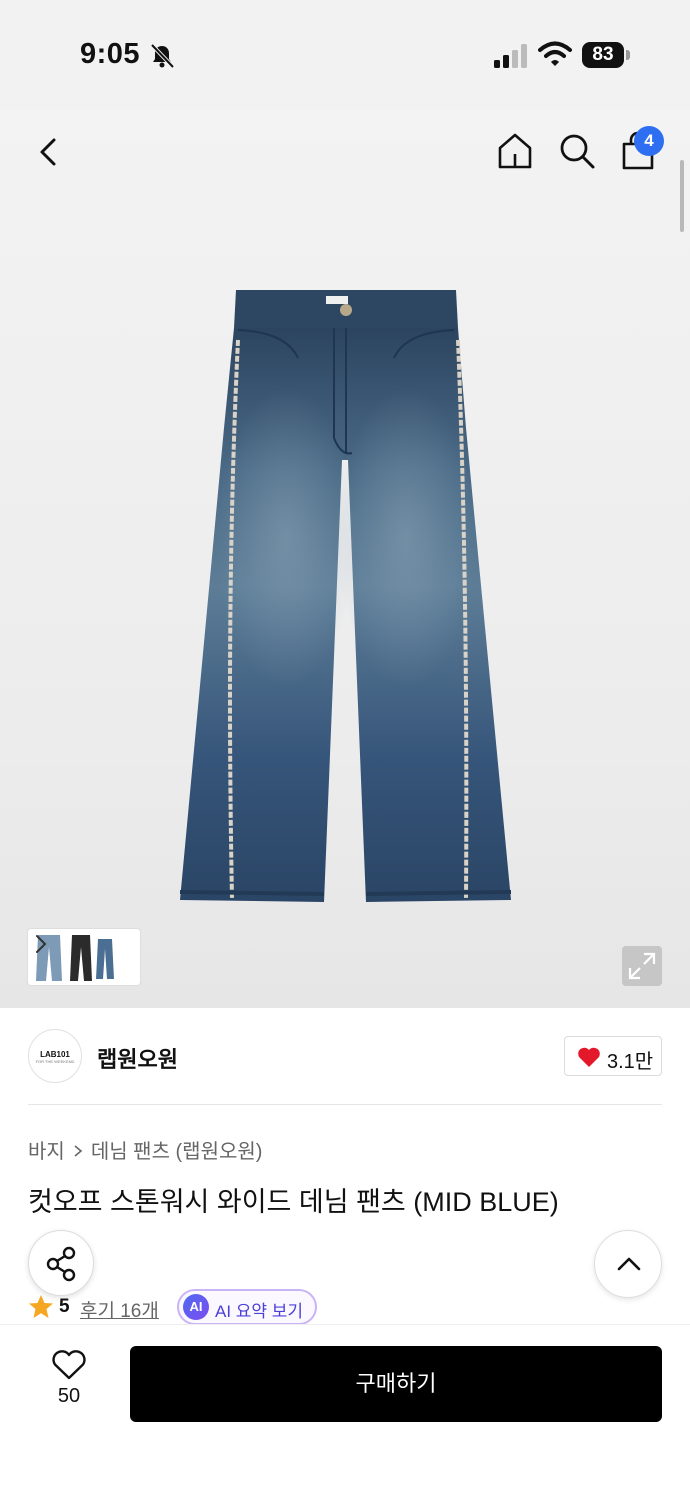 This screenshot has height=1500, width=690. I want to click on scroll-top-button, so click(628, 1264).